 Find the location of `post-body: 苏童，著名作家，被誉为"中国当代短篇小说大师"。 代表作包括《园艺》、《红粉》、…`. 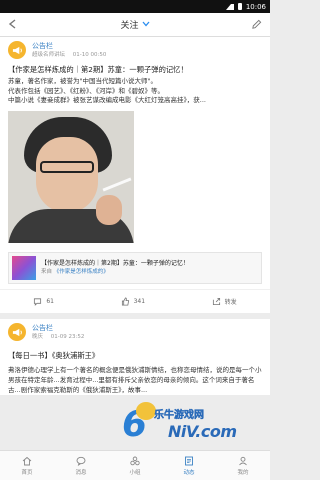

post-body: 苏童，著名作家，被誉为"中国当代短篇小说大师"。 代表作包括《园艺》、《红粉》、… is located at coordinates (135, 90).